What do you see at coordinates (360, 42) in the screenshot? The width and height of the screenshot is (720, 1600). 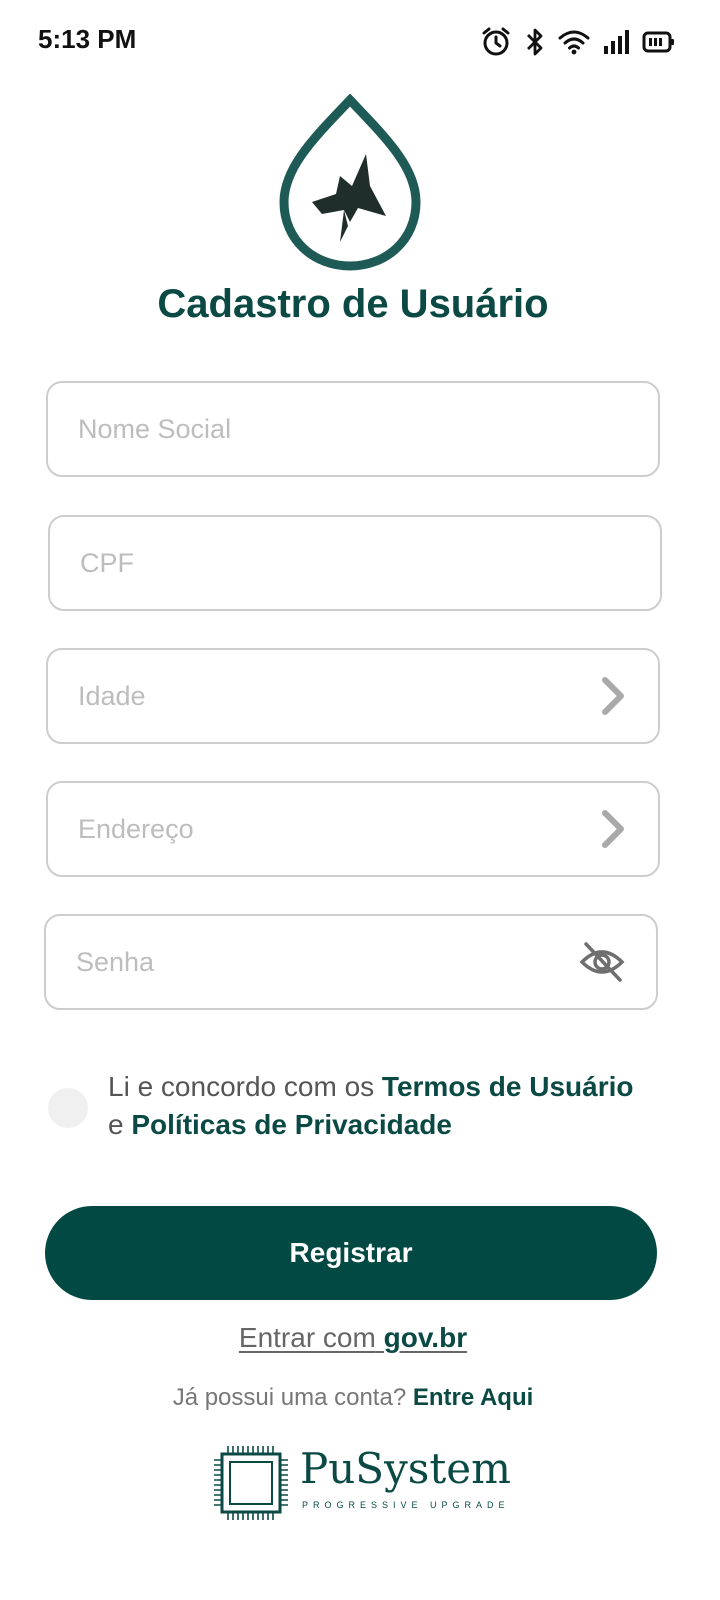 I see `status-bar: 5:13 PM` at bounding box center [360, 42].